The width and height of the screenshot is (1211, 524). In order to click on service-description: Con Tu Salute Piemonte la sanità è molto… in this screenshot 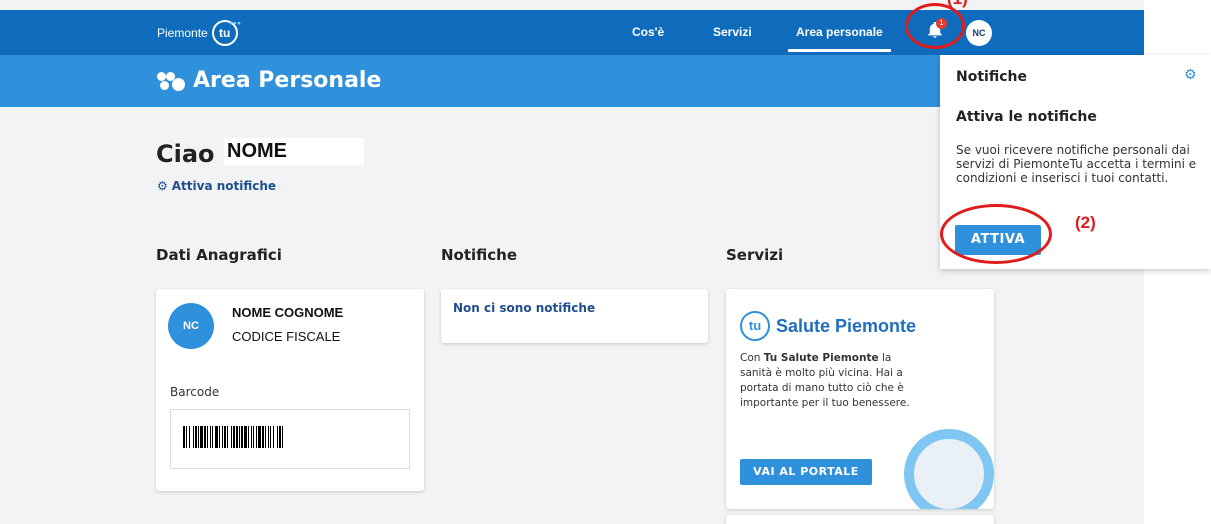, I will do `click(825, 381)`.